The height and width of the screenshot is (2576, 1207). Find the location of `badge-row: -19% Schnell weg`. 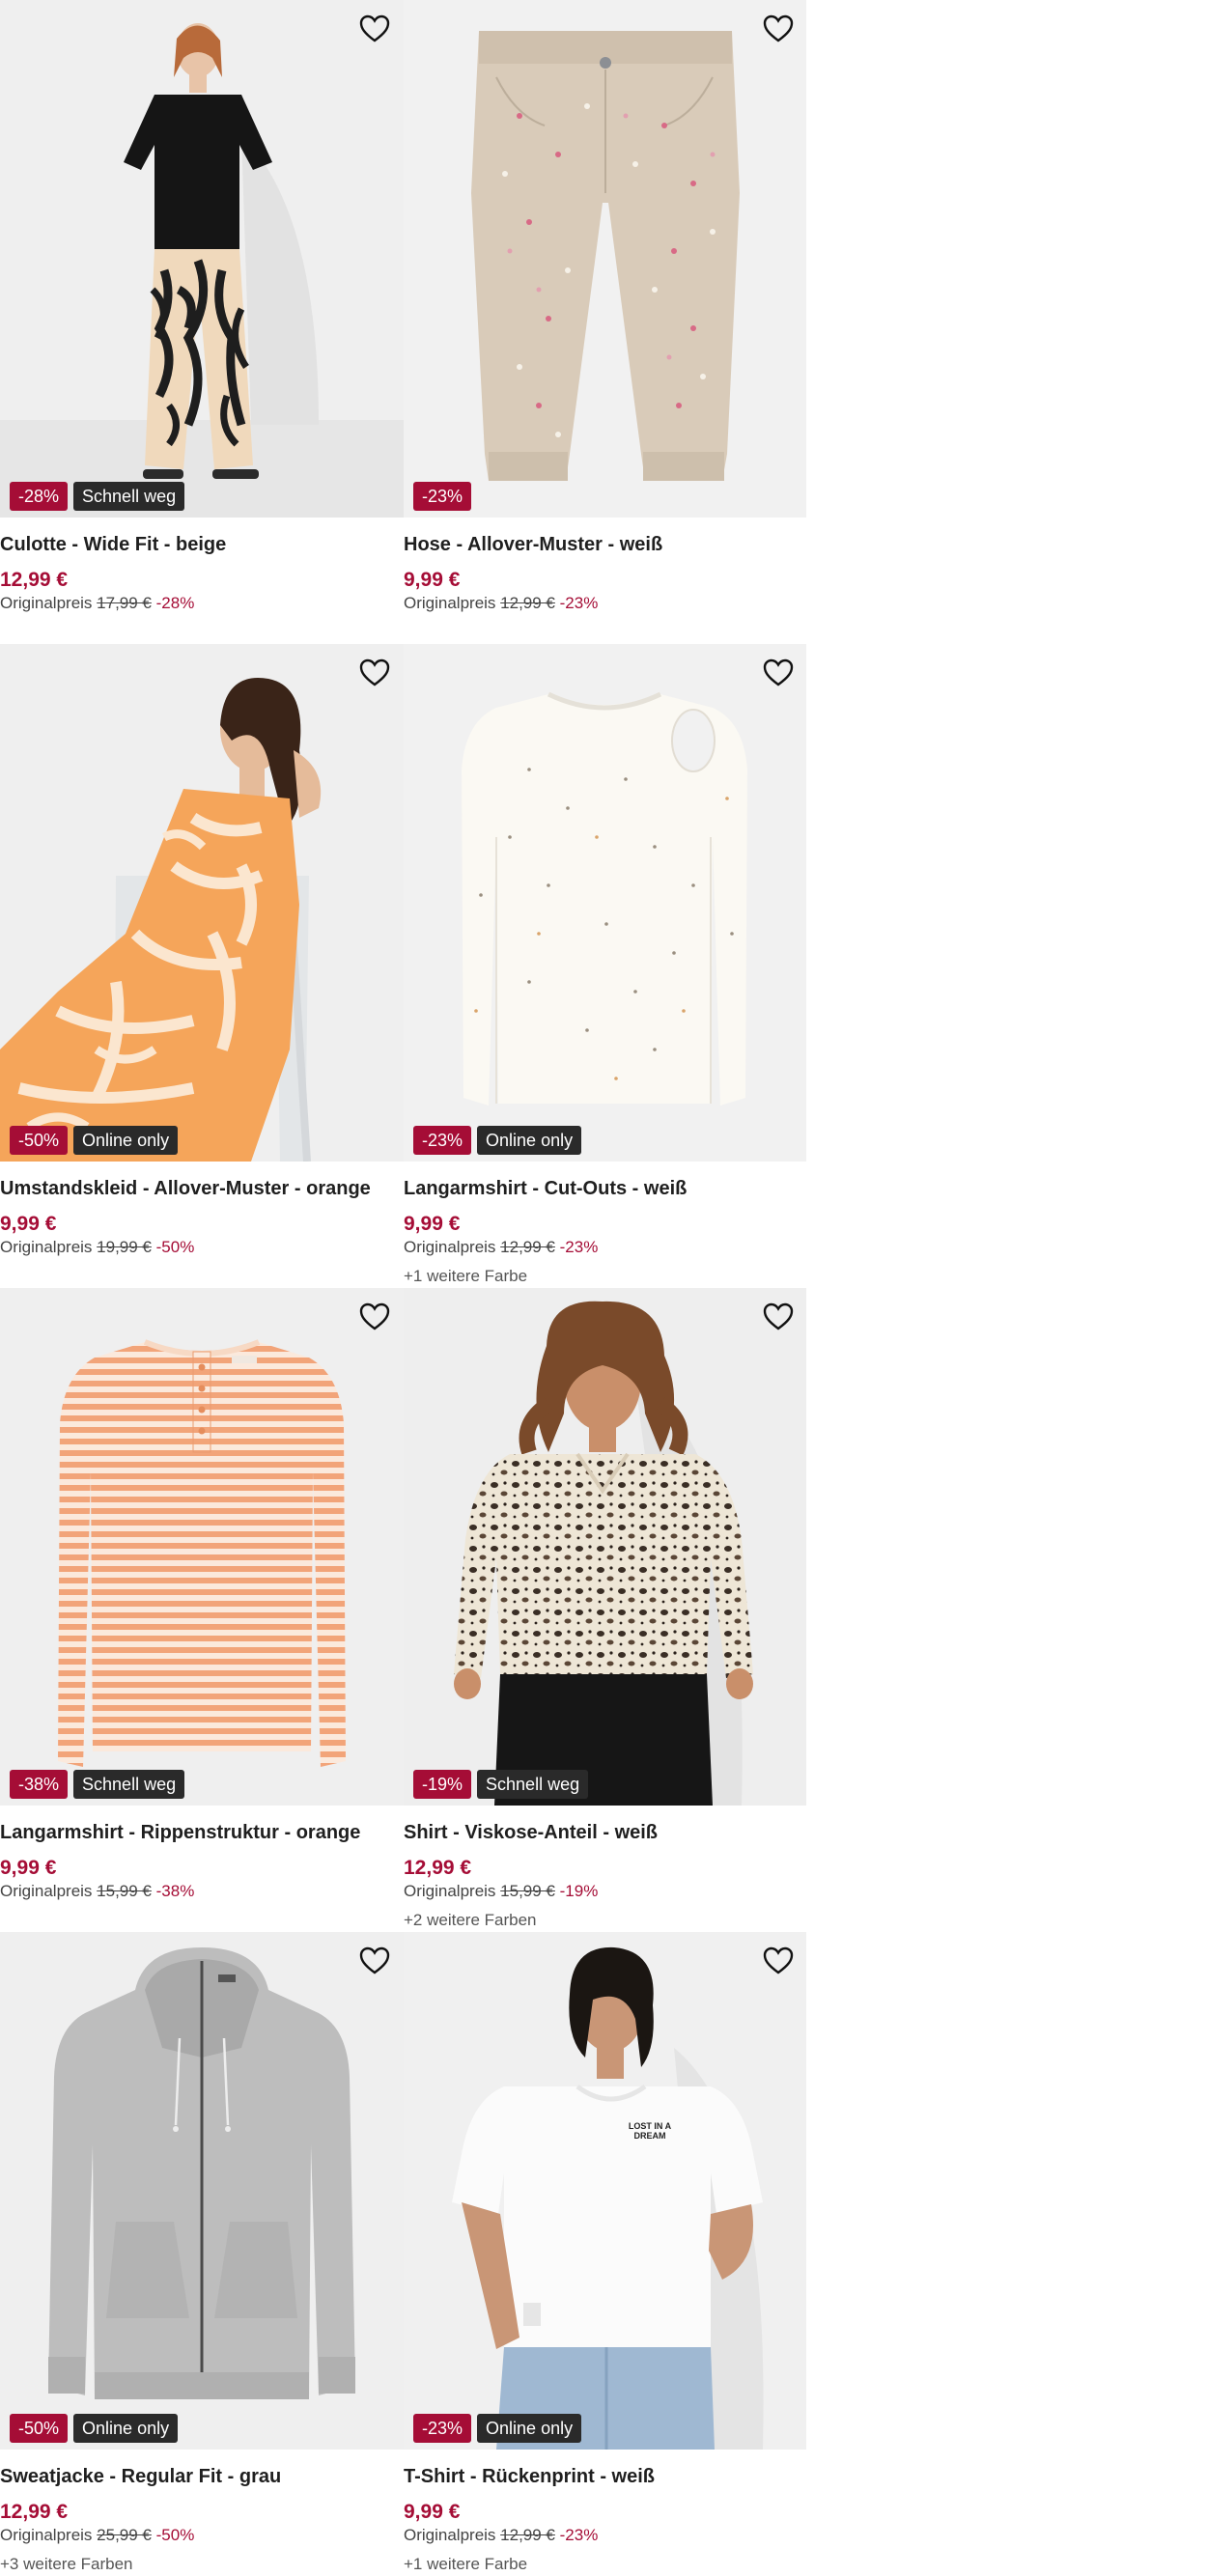

badge-row: -19% Schnell weg is located at coordinates (501, 1785).